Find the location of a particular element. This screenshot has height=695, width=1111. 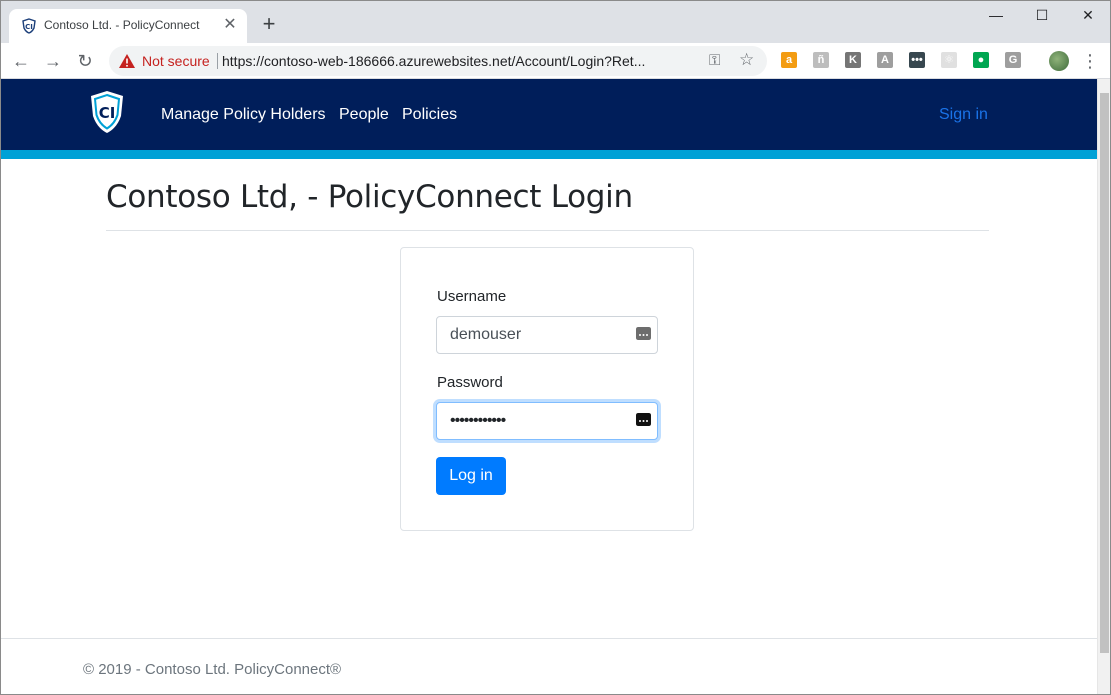

minimize-button: — is located at coordinates (996, 16).